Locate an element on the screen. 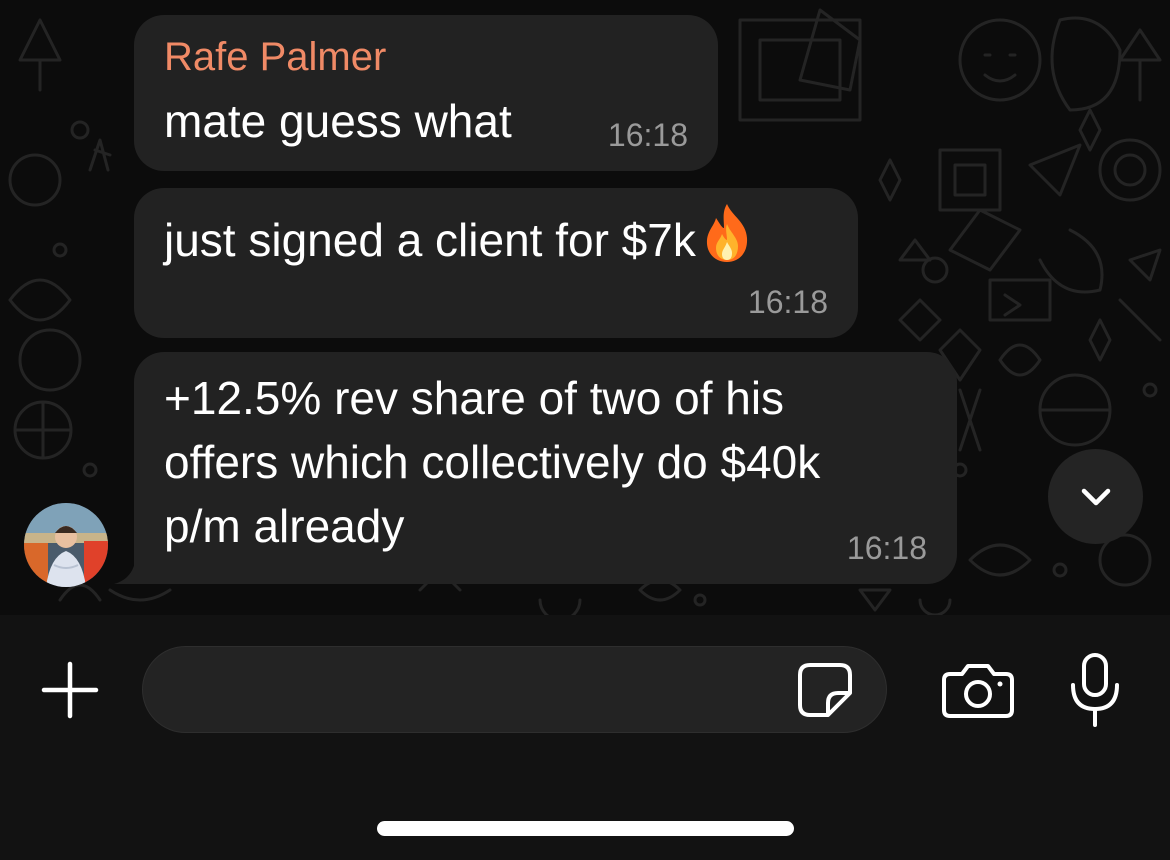 The width and height of the screenshot is (1170, 860). message-input is located at coordinates (514, 689).